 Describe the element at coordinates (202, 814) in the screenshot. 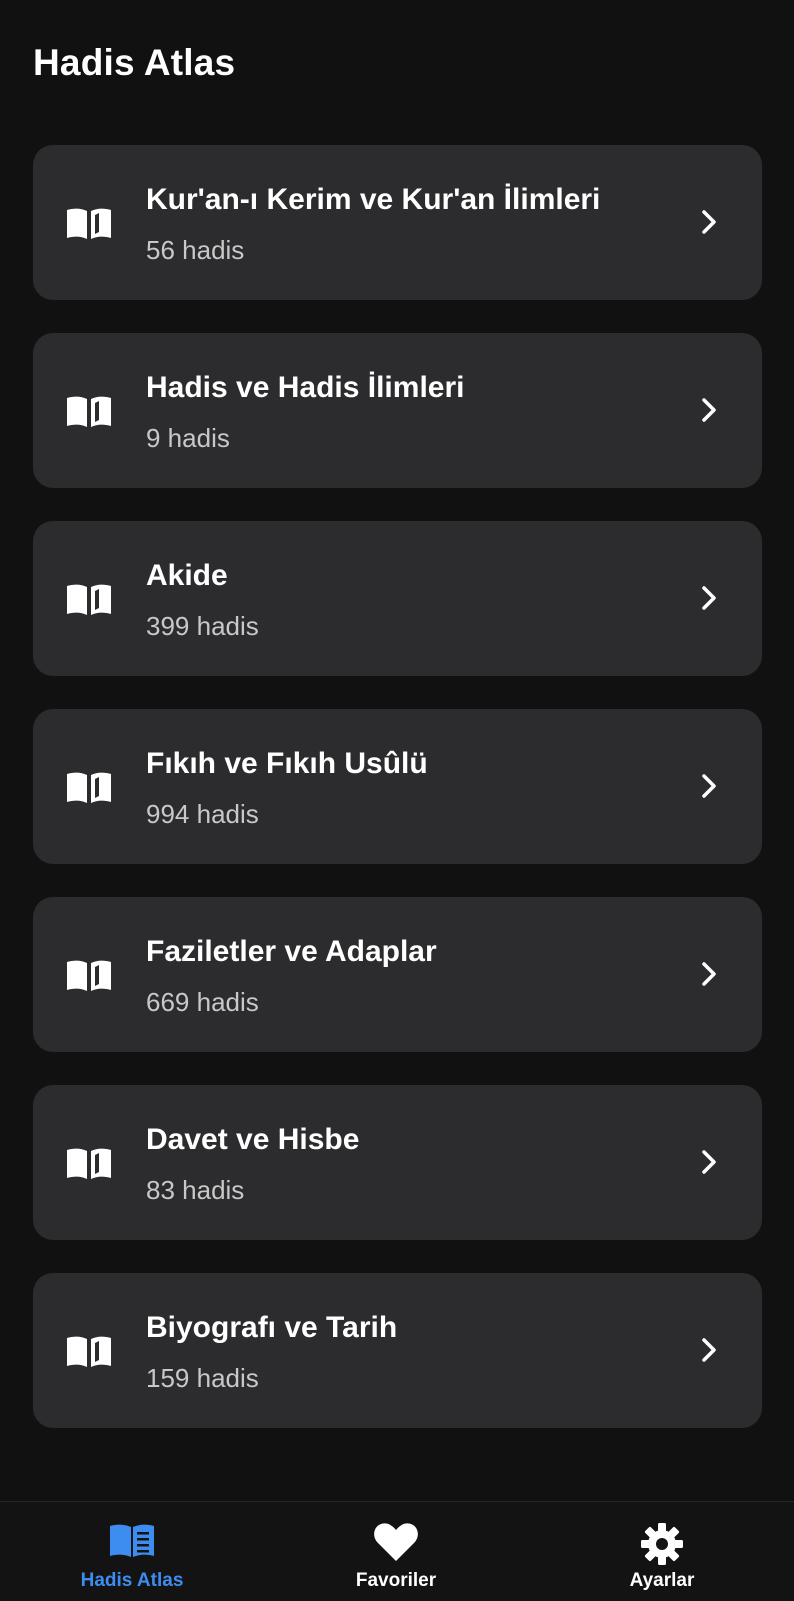

I see `category-count: 994 hadis` at that location.